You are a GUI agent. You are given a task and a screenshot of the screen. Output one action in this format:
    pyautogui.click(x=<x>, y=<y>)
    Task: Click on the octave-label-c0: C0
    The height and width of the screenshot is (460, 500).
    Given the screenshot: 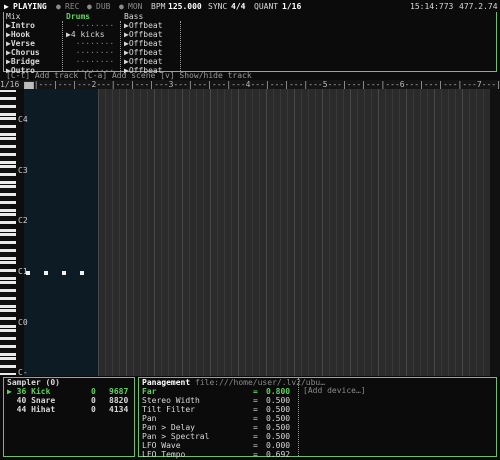 What is the action you would take?
    pyautogui.click(x=23, y=322)
    